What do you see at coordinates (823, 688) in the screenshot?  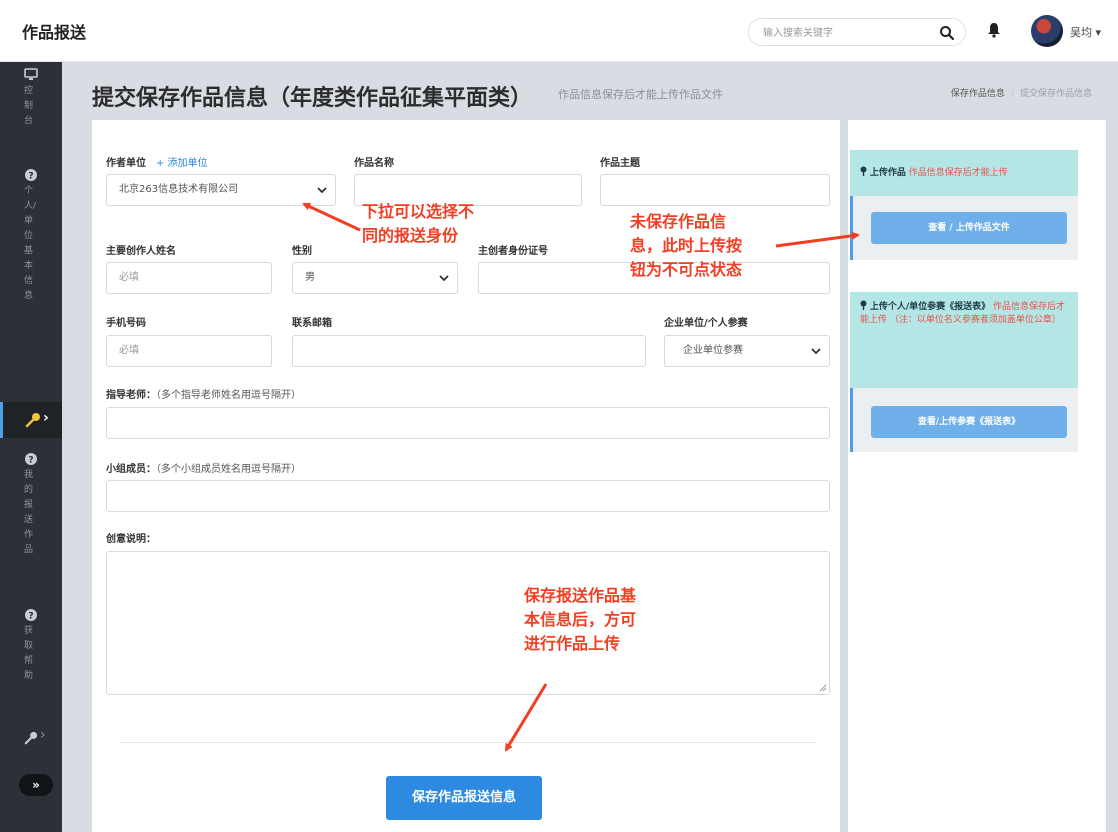 I see `resize-grip-icon` at bounding box center [823, 688].